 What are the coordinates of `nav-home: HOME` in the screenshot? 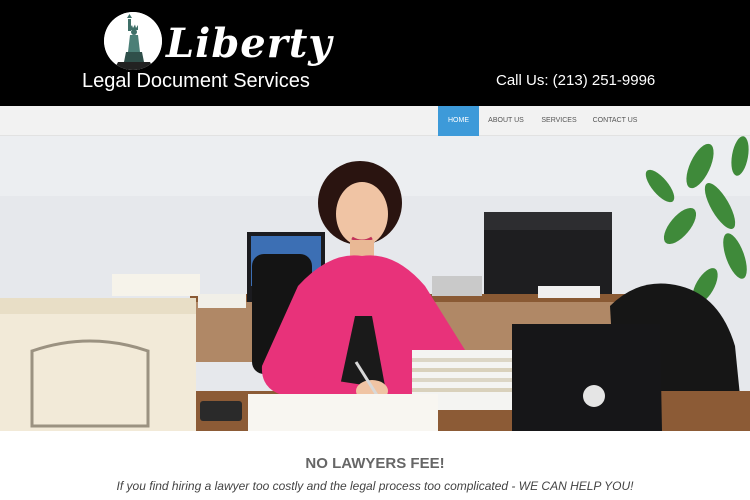 It's located at (458, 121).